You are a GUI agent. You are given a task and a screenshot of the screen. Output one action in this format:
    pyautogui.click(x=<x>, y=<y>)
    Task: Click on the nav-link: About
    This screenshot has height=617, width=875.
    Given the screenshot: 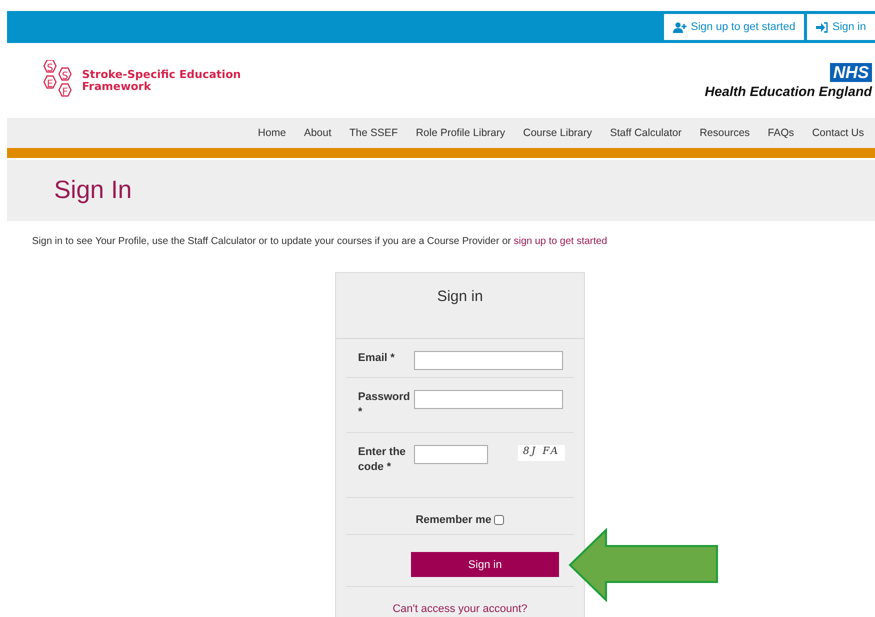 What is the action you would take?
    pyautogui.click(x=317, y=133)
    